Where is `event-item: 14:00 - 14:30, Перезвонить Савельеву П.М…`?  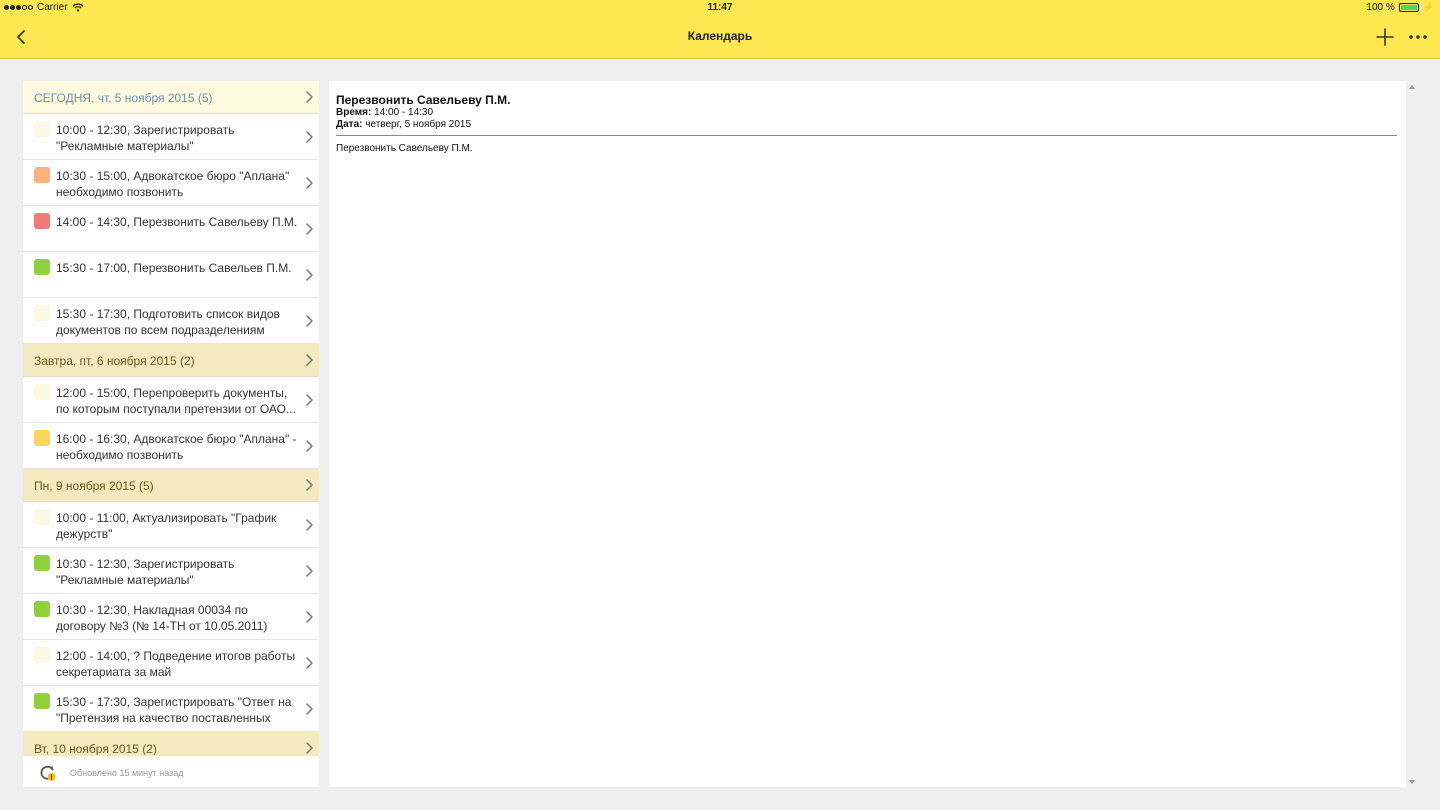 event-item: 14:00 - 14:30, Перезвонить Савельеву П.М… is located at coordinates (171, 229).